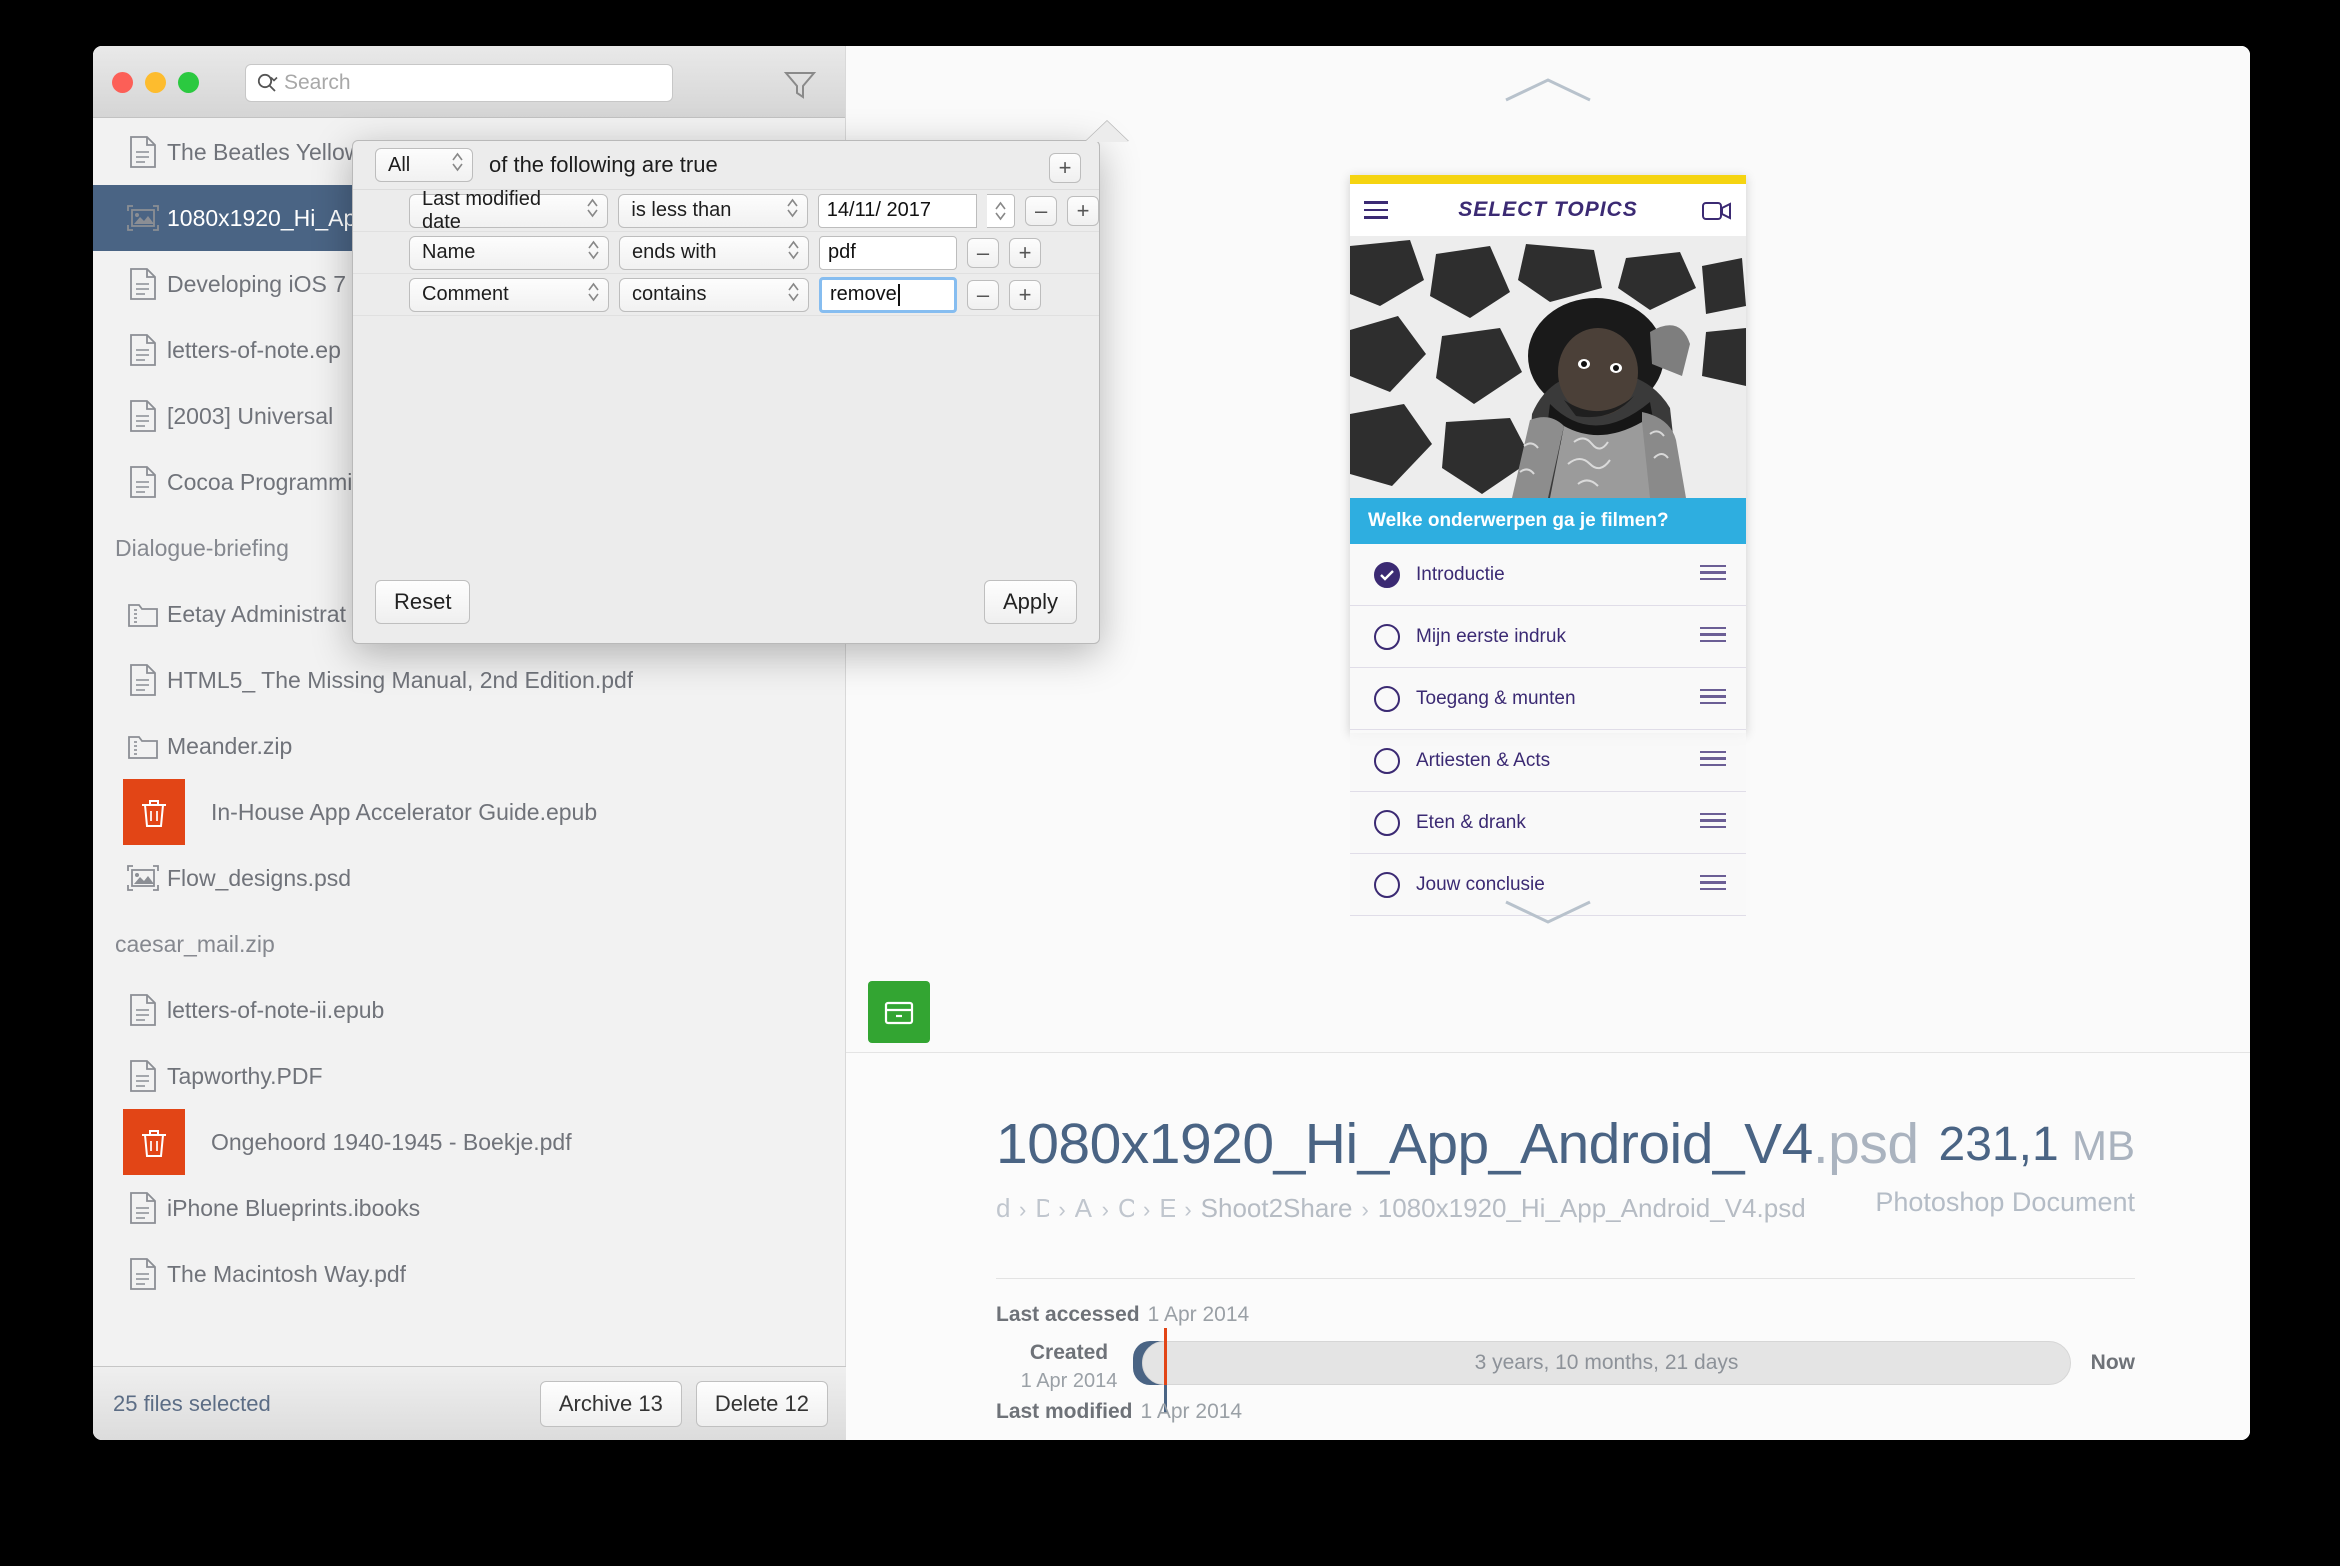 The image size is (2340, 1566). I want to click on window-titlebar: Search, so click(497, 82).